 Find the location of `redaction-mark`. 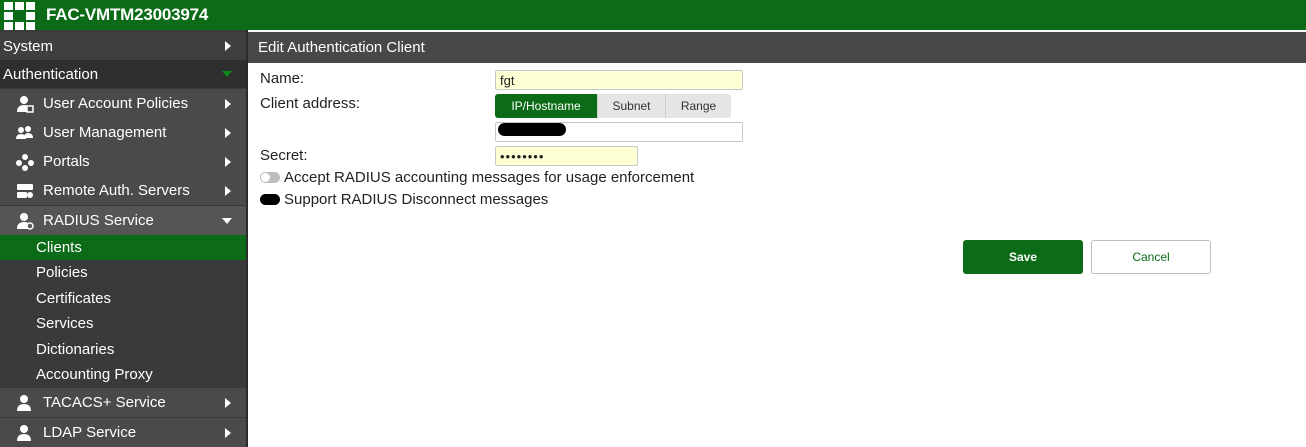

redaction-mark is located at coordinates (532, 129).